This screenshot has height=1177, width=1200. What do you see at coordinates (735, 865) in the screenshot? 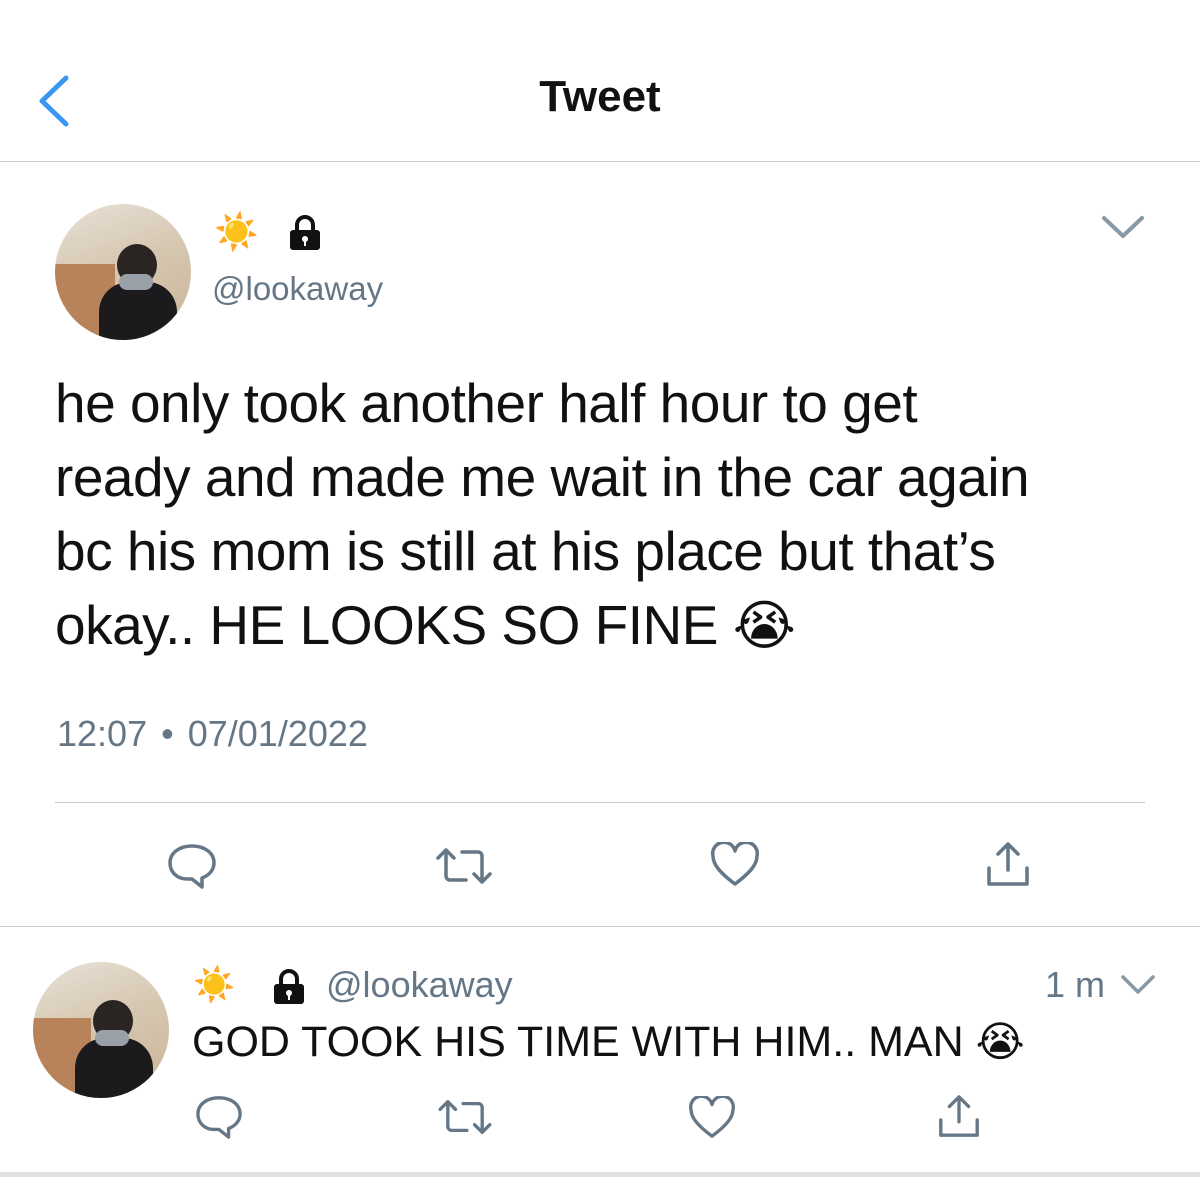
I see `like-icon` at bounding box center [735, 865].